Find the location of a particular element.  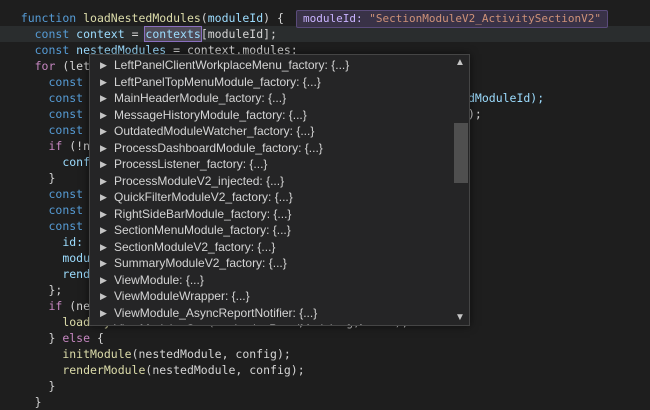

keyword: function is located at coordinates (52, 18).